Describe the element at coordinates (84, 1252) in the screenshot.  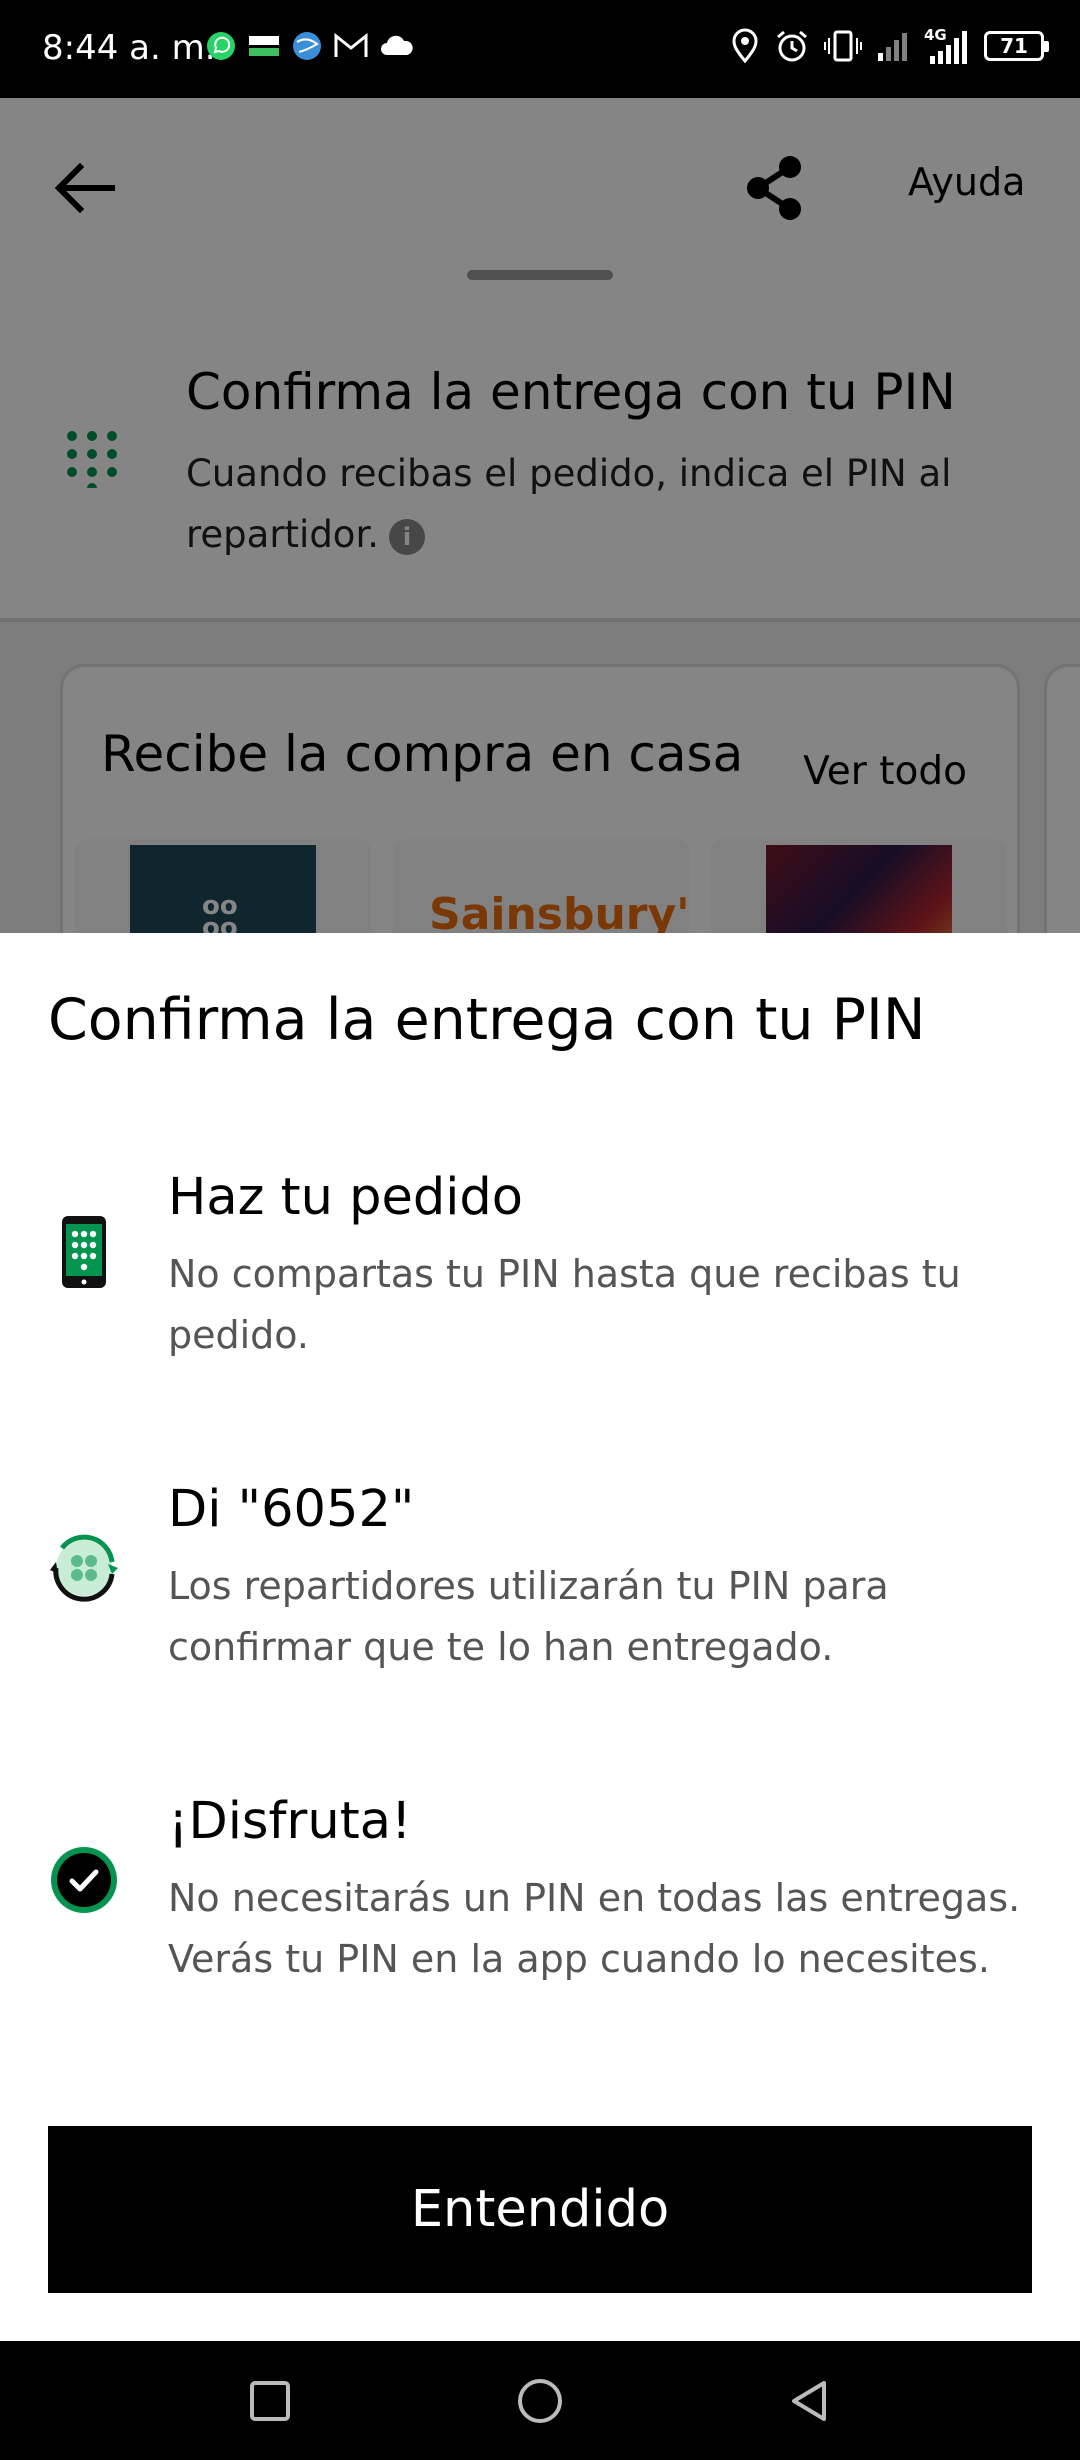
I see `phone-keypad-icon` at that location.